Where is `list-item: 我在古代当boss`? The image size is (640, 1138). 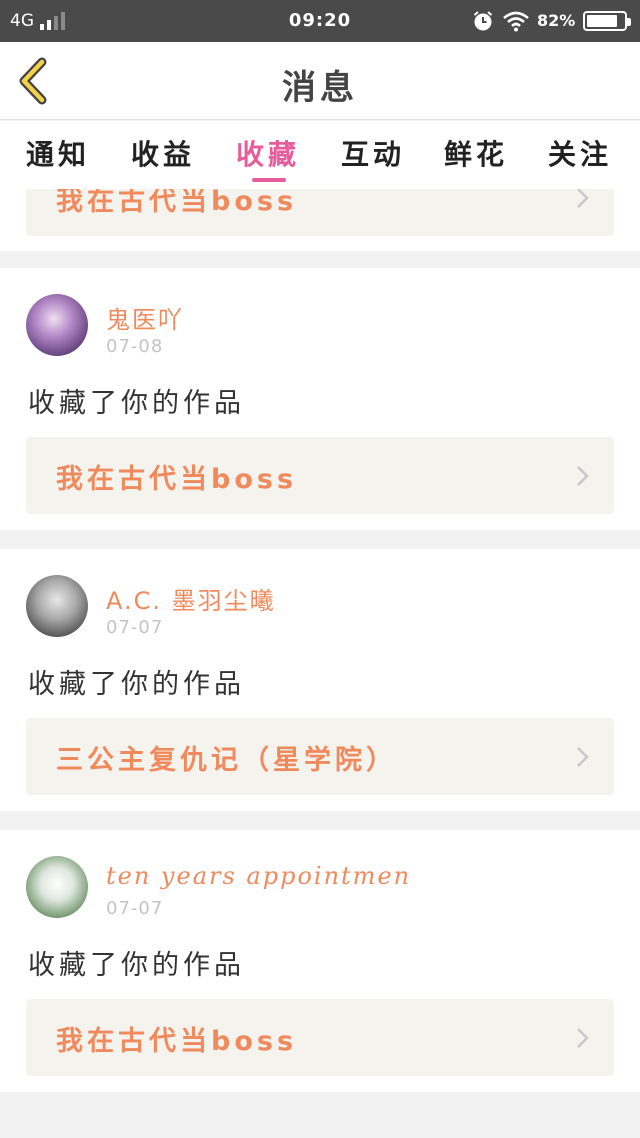 list-item: 我在古代当boss is located at coordinates (320, 220).